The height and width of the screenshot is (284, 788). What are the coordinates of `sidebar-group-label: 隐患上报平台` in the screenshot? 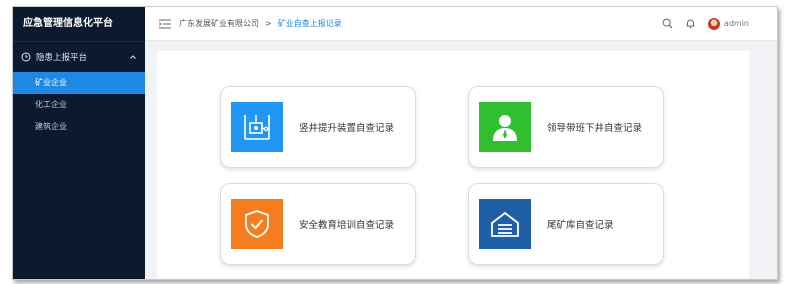 It's located at (62, 58).